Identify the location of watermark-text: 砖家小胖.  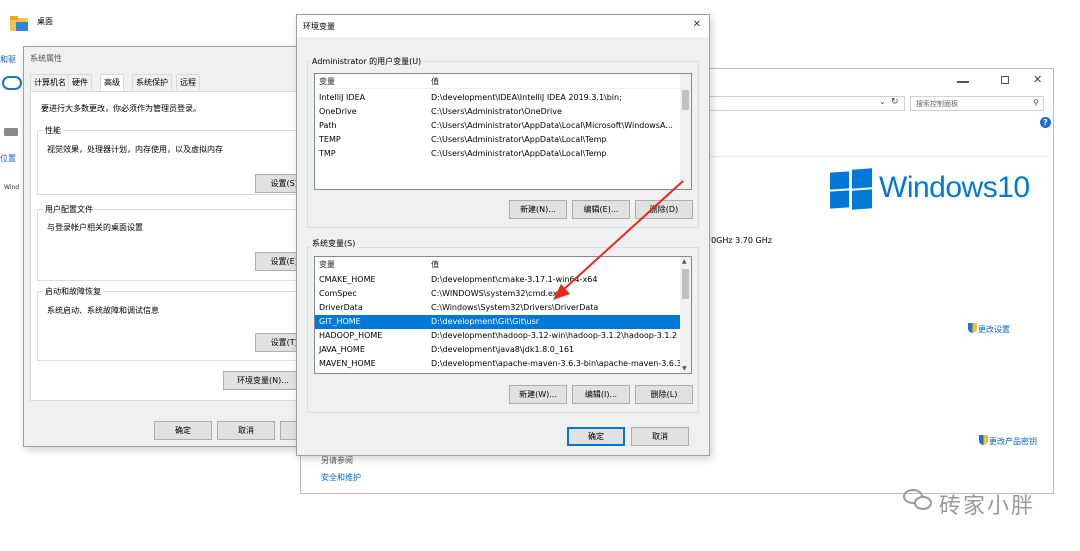
(987, 506).